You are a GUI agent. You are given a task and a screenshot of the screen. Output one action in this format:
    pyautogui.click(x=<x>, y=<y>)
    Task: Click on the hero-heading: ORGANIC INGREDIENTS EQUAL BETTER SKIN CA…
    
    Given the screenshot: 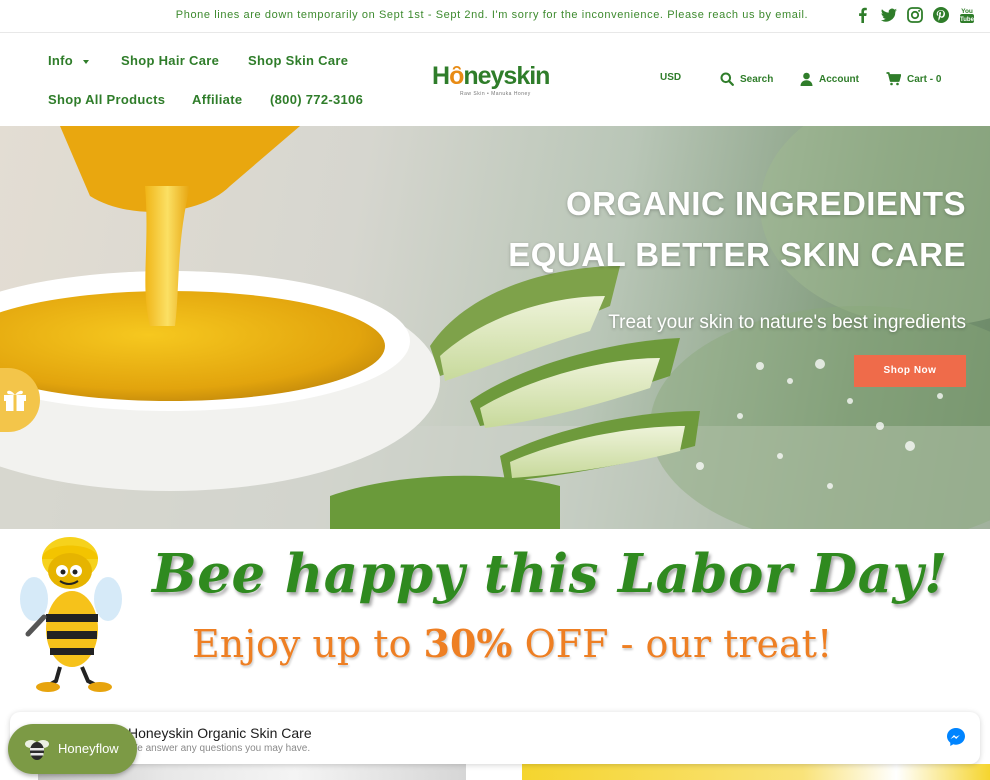 What is the action you would take?
    pyautogui.click(x=737, y=229)
    